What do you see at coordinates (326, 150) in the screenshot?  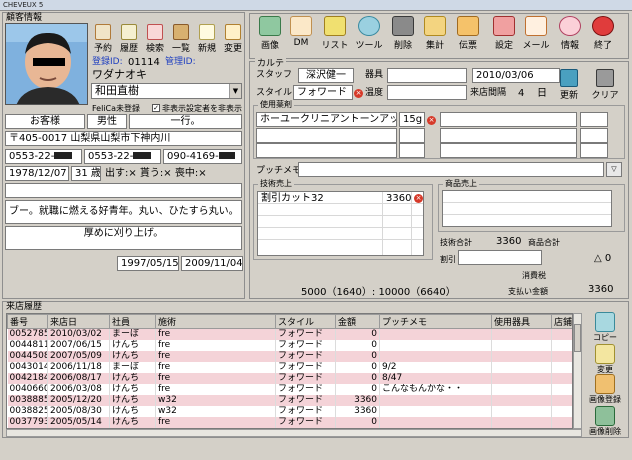 I see `chemical5-field` at bounding box center [326, 150].